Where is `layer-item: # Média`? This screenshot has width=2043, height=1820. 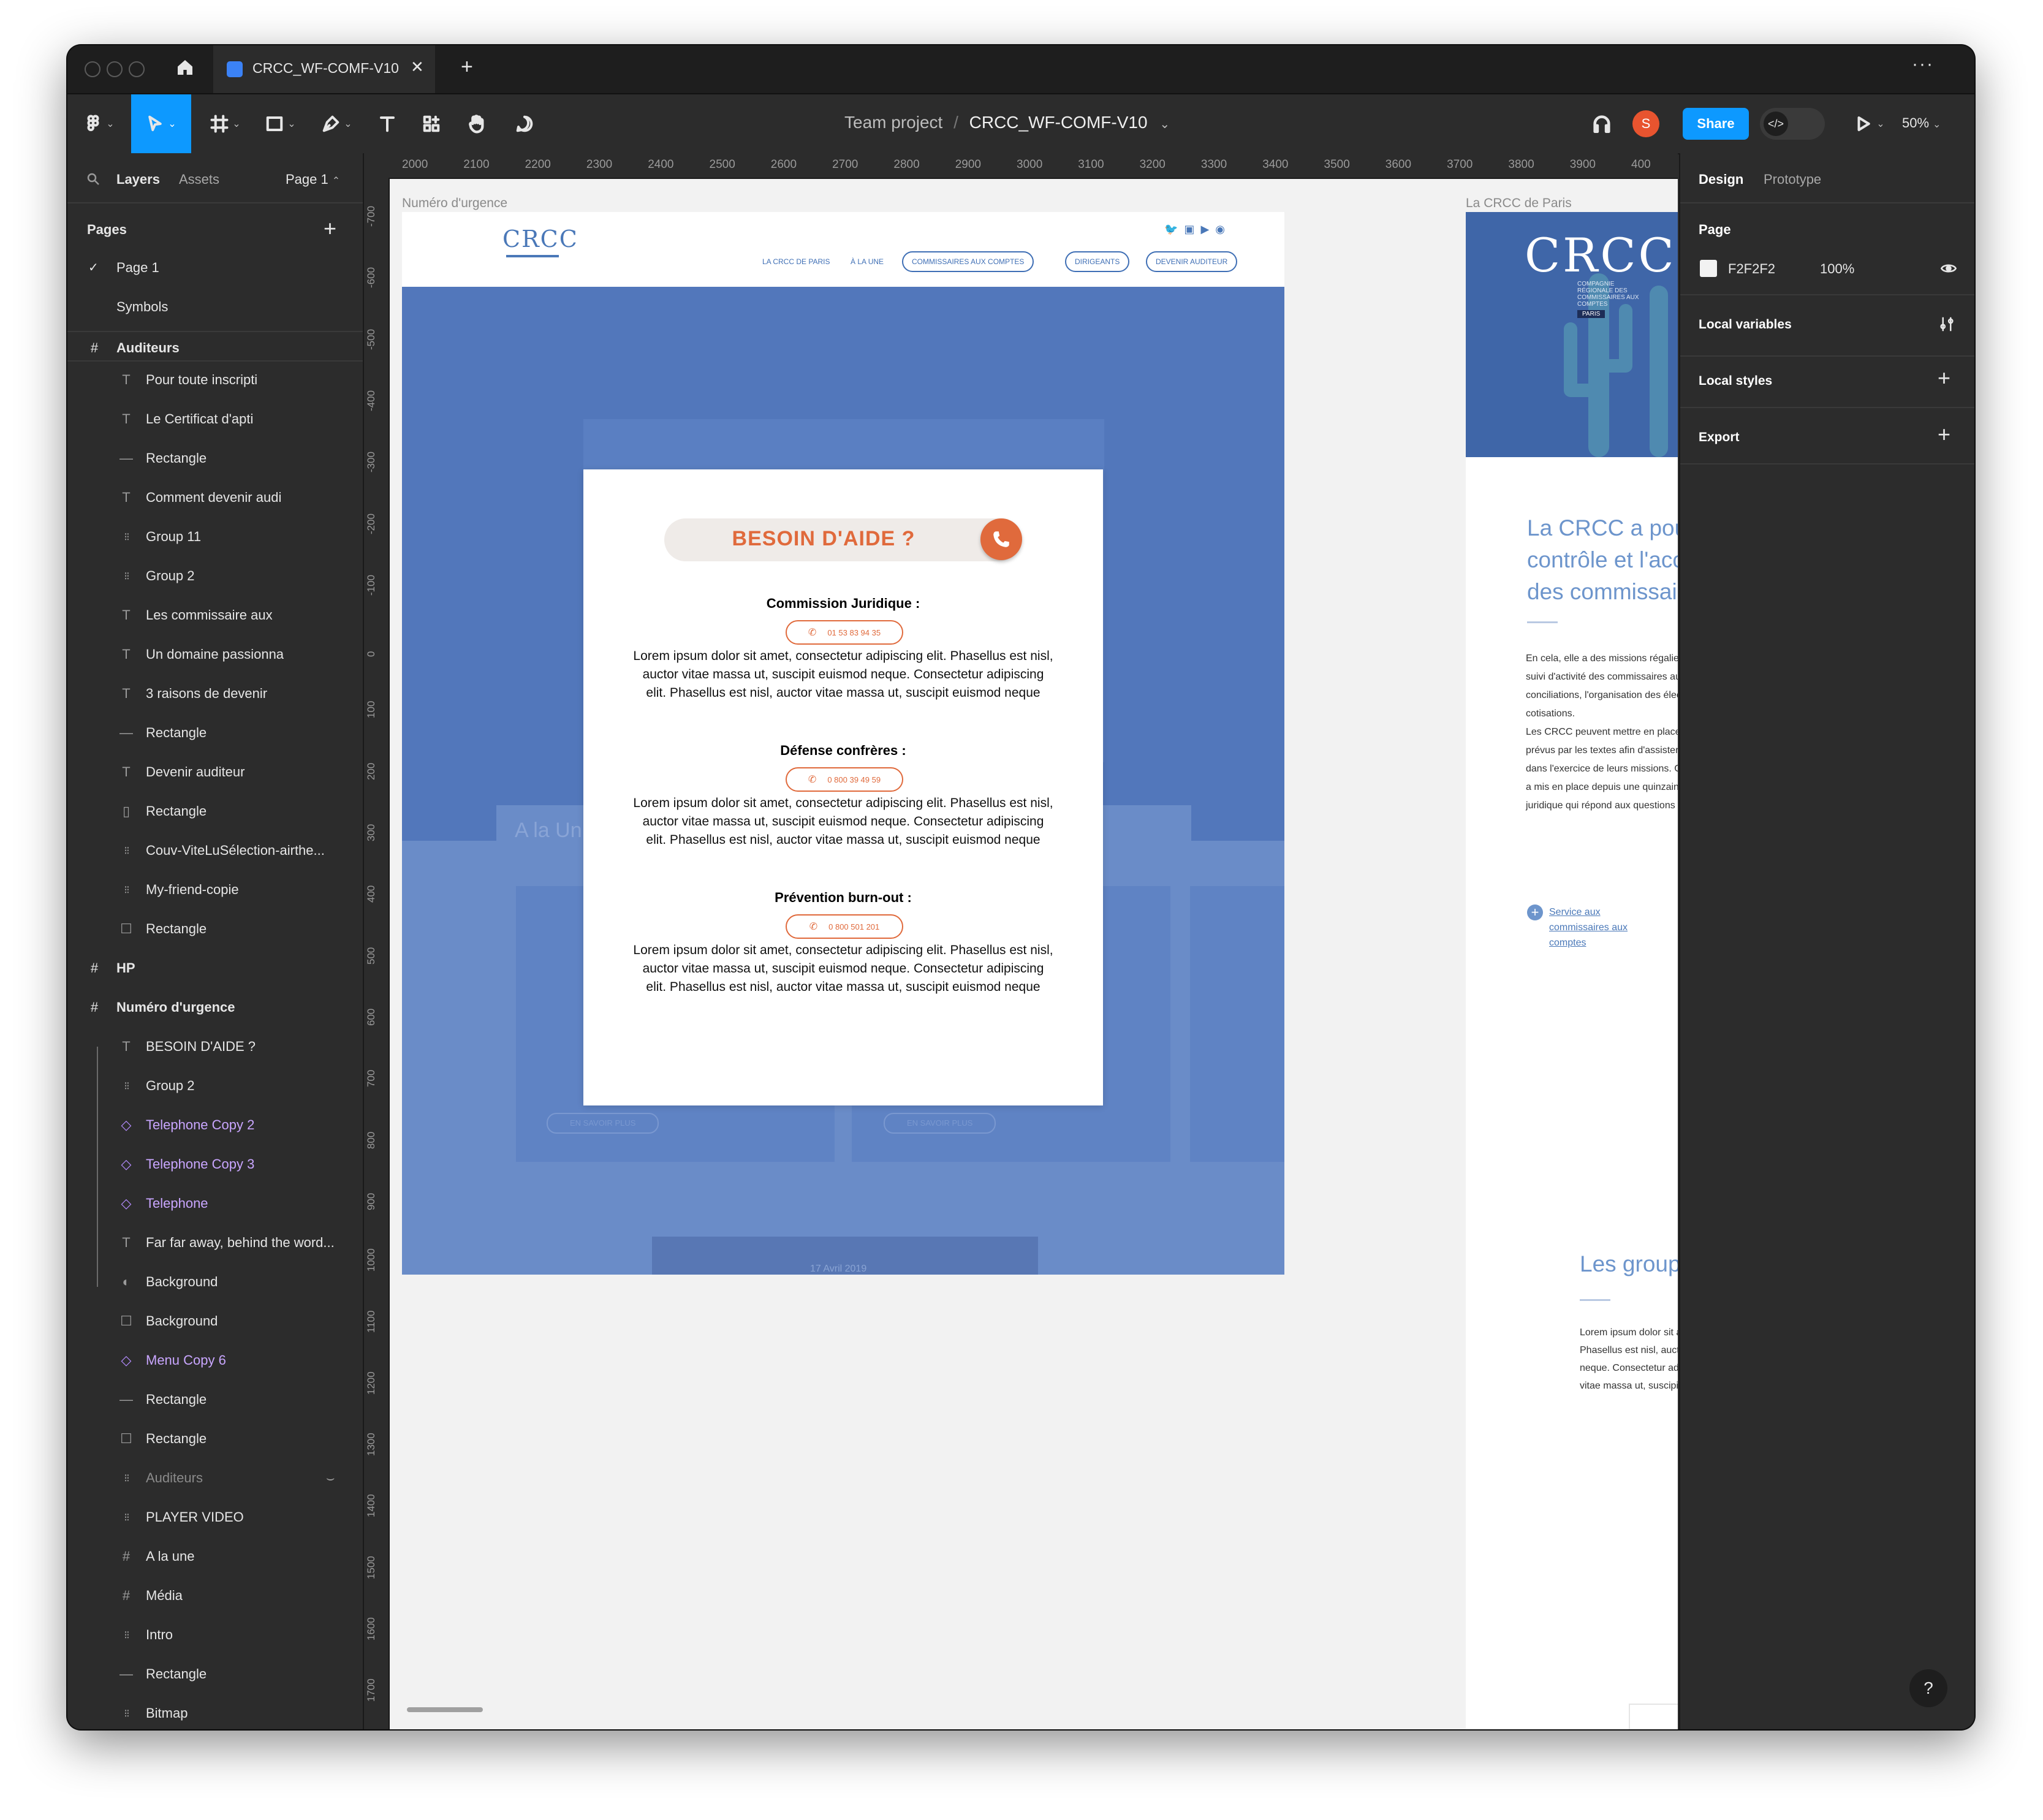 layer-item: # Média is located at coordinates (215, 1595).